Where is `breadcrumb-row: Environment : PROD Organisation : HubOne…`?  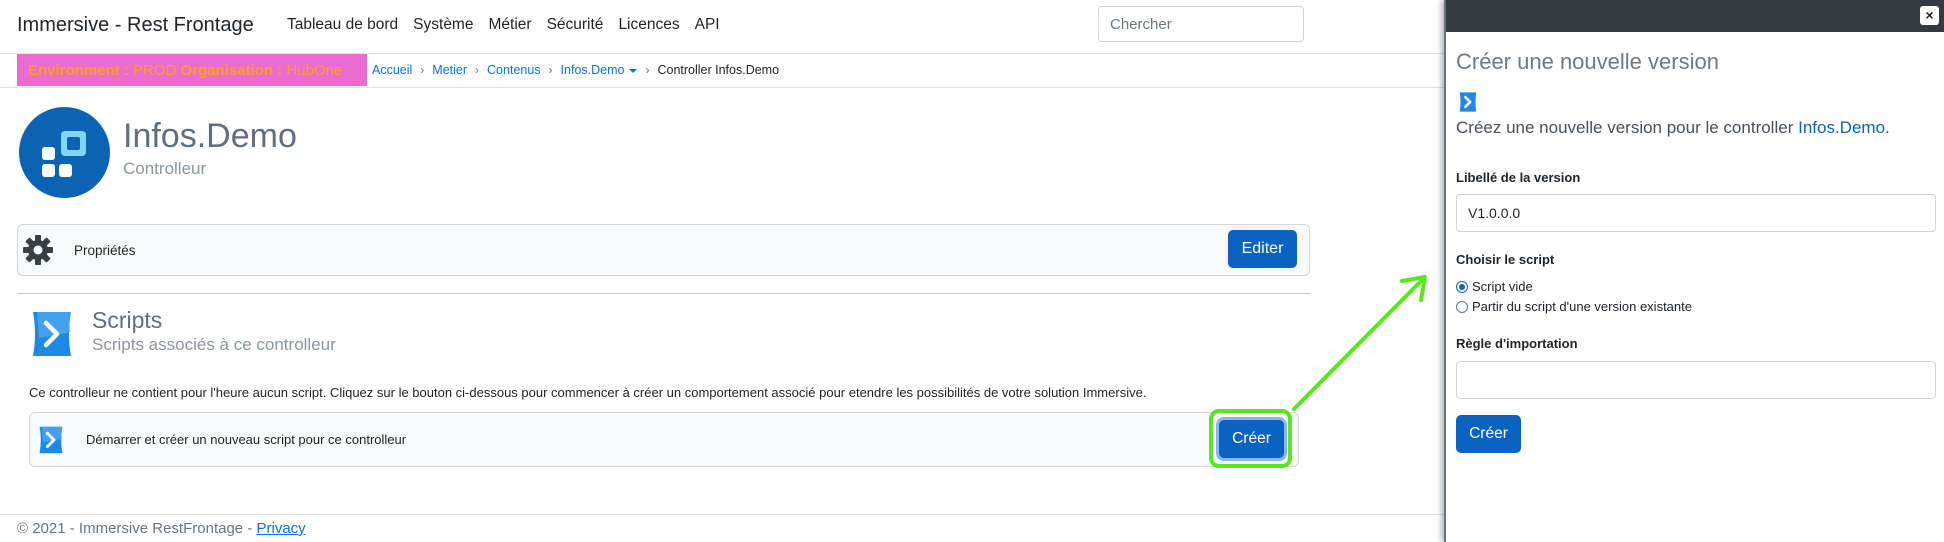 breadcrumb-row: Environment : PROD Organisation : HubOne… is located at coordinates (722, 71).